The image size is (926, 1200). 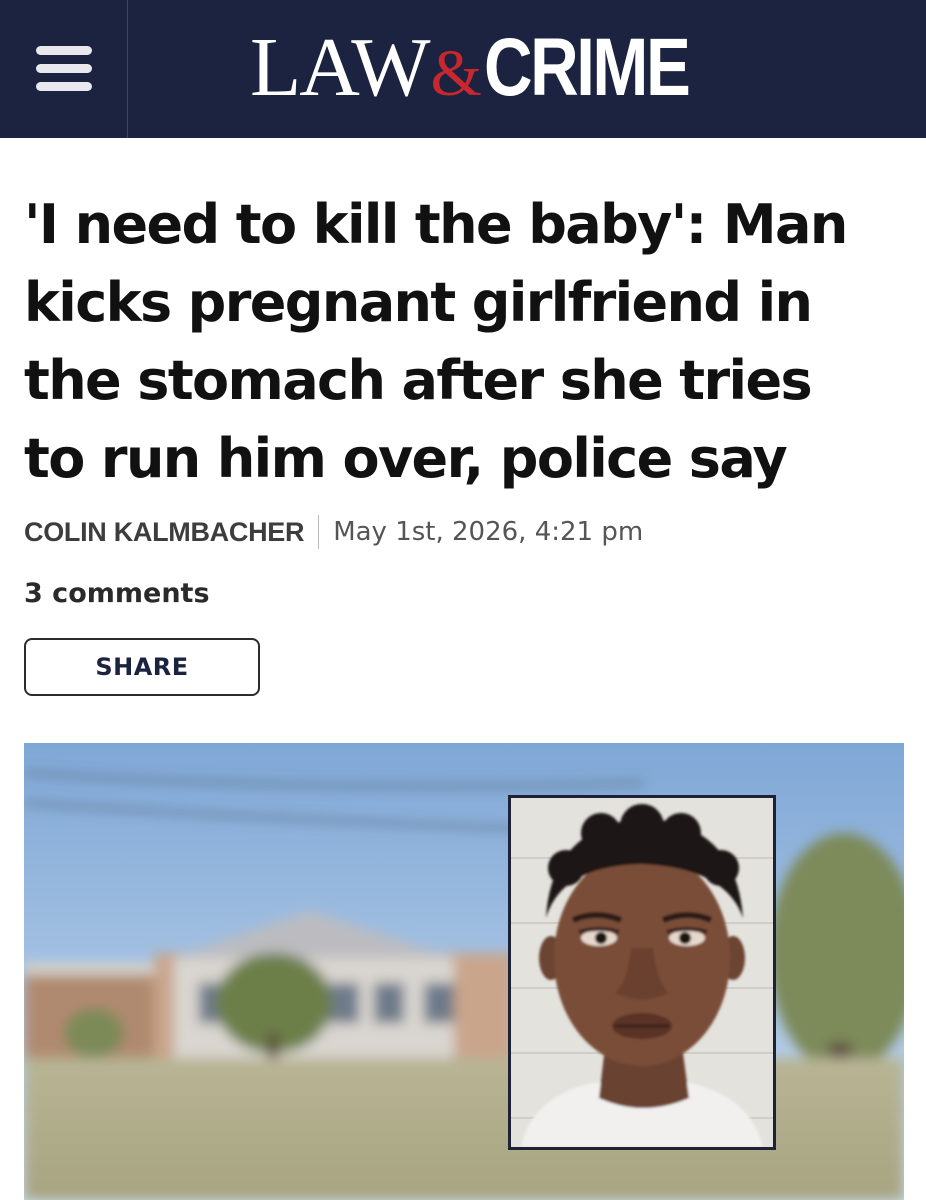 What do you see at coordinates (488, 532) in the screenshot?
I see `publish-date: May 1st, 2026, 4:21 pm` at bounding box center [488, 532].